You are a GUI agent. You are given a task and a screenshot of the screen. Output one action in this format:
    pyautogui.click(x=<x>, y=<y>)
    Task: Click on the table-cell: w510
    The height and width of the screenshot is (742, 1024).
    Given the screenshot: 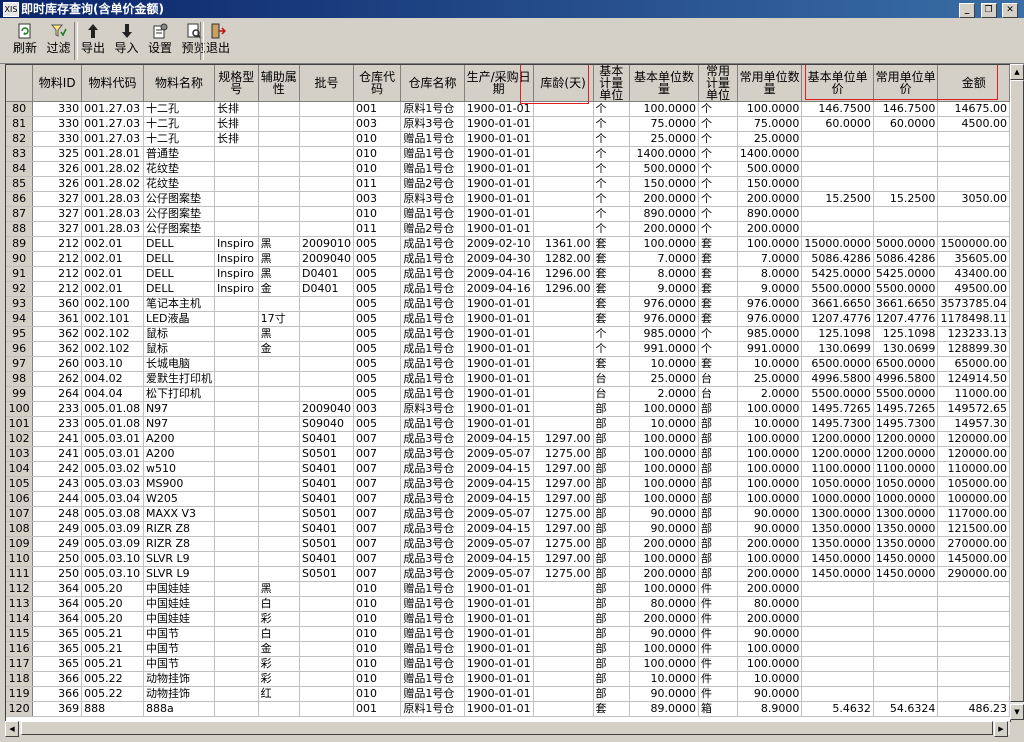 What is the action you would take?
    pyautogui.click(x=179, y=469)
    